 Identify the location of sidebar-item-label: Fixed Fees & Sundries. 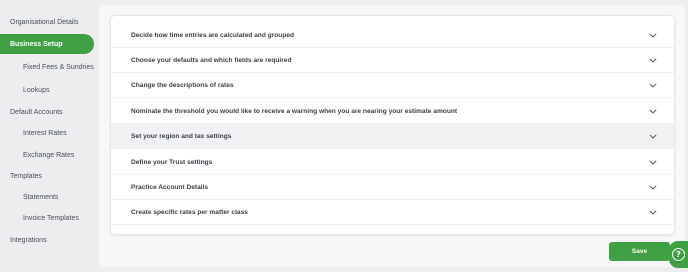
(58, 67).